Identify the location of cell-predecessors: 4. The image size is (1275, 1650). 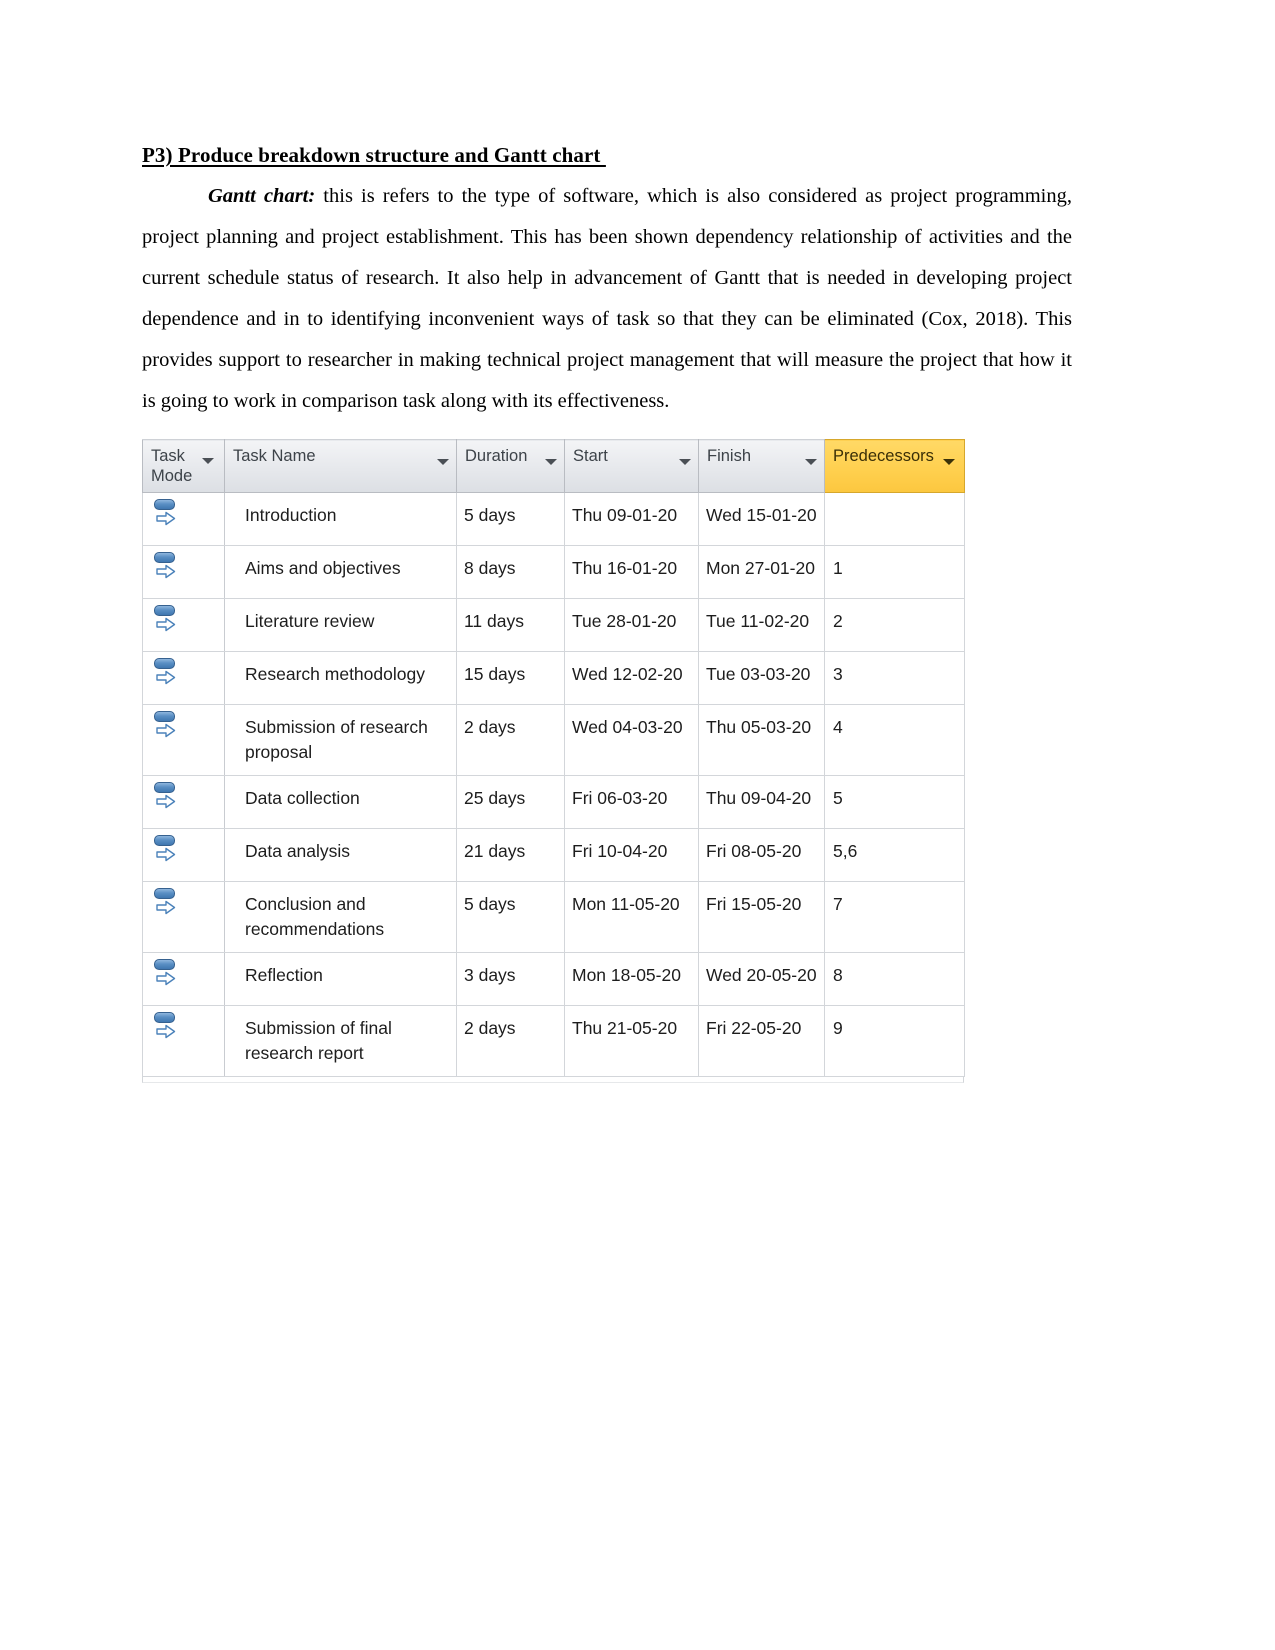
(894, 740).